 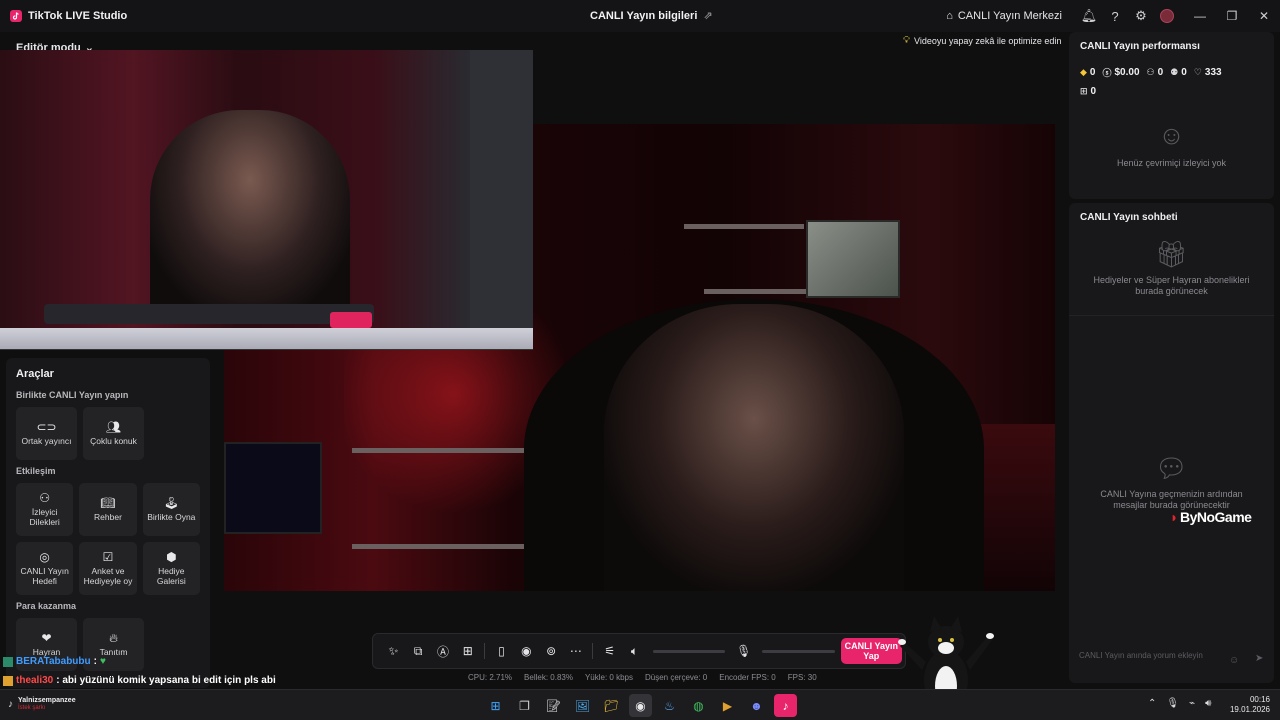 I want to click on tile-label: Ortak yayıncı, so click(x=46, y=440).